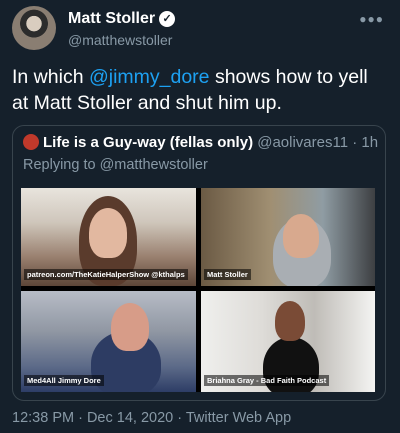 Image resolution: width=400 pixels, height=433 pixels. What do you see at coordinates (267, 380) in the screenshot?
I see `video-caption: Briahna Gray - Bad Faith Podcast` at bounding box center [267, 380].